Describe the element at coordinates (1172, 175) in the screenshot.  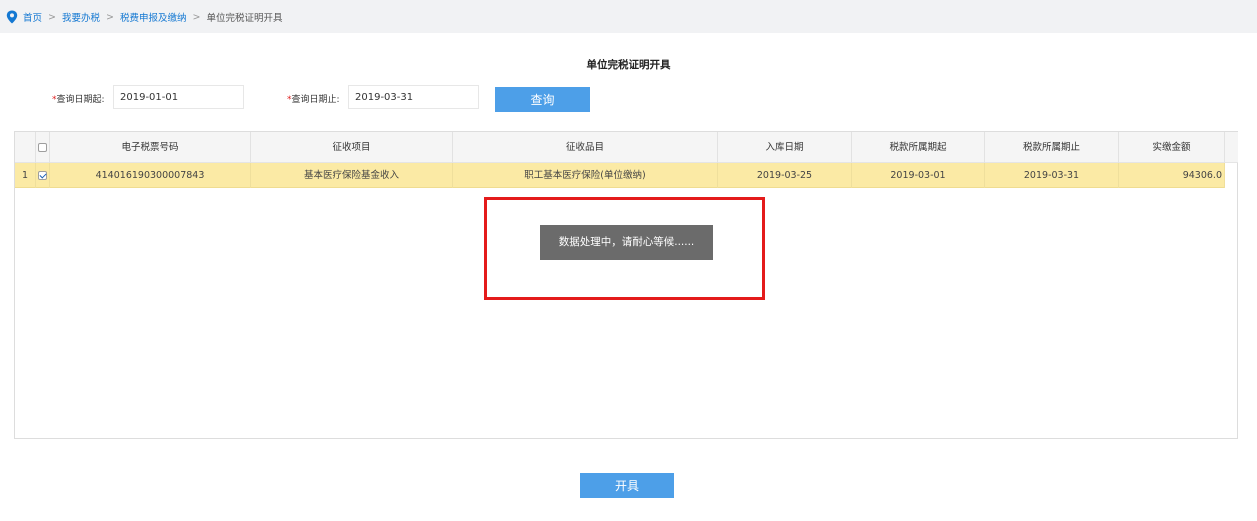
I see `cell-amount: 94306.0` at that location.